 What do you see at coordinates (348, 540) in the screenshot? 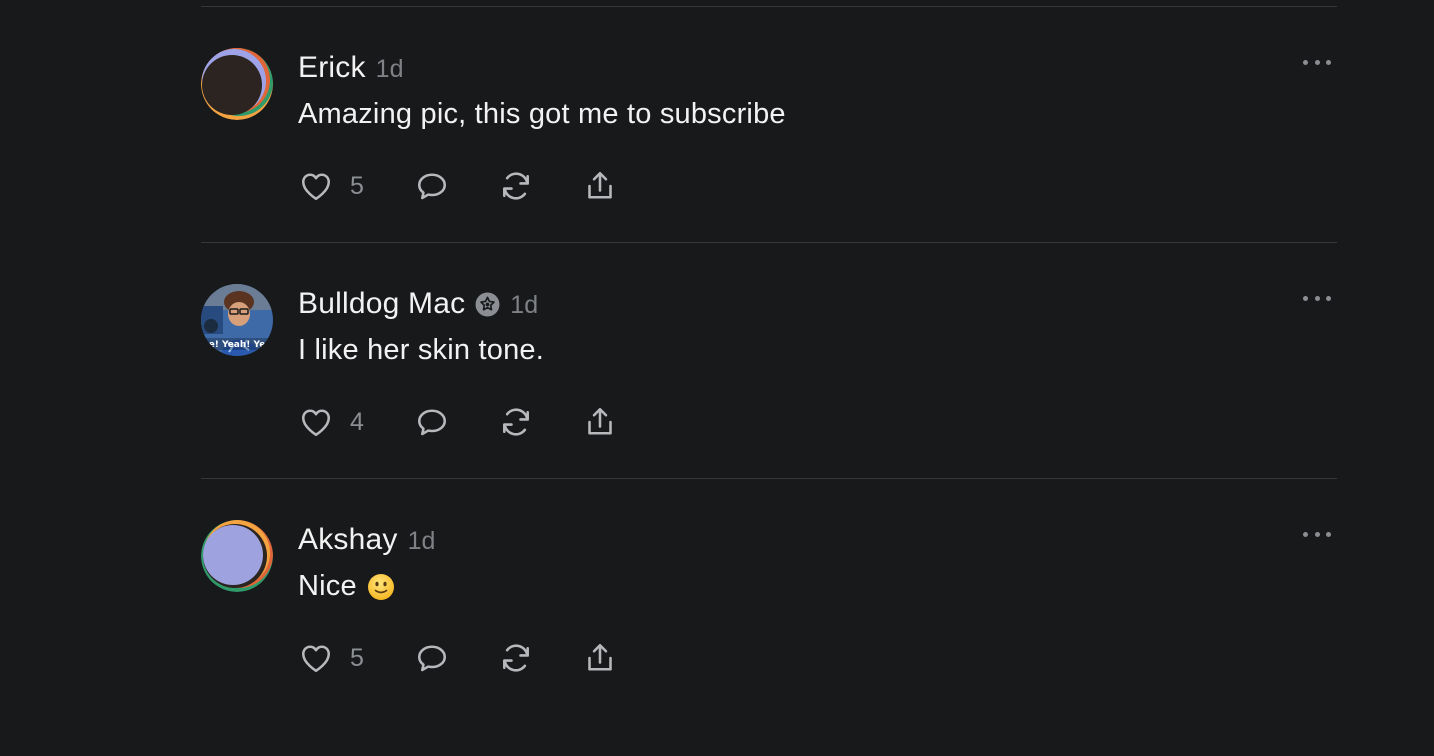
I see `author-name: Akshay` at bounding box center [348, 540].